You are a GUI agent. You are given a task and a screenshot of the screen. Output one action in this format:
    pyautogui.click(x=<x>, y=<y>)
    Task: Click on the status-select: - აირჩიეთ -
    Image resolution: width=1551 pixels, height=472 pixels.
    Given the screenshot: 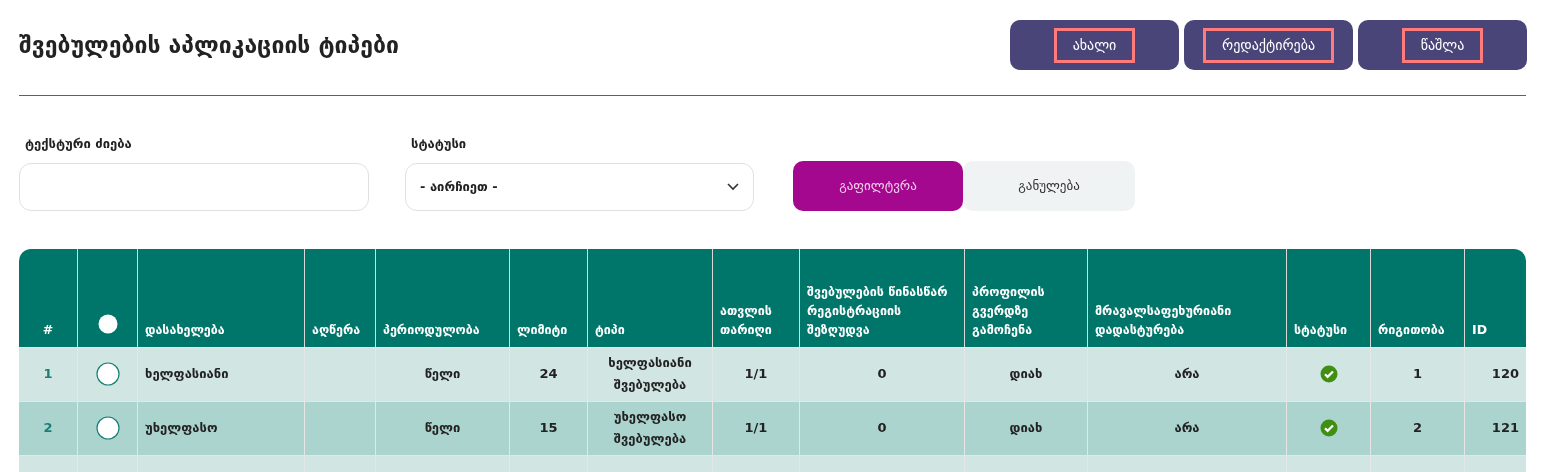 What is the action you would take?
    pyautogui.click(x=579, y=186)
    